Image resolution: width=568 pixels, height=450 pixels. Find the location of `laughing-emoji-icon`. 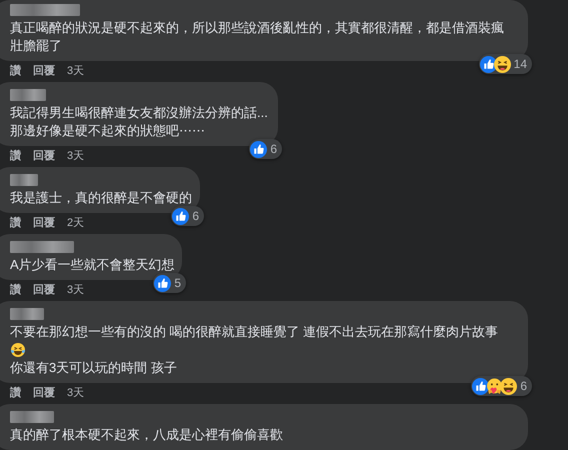

laughing-emoji-icon is located at coordinates (18, 350).